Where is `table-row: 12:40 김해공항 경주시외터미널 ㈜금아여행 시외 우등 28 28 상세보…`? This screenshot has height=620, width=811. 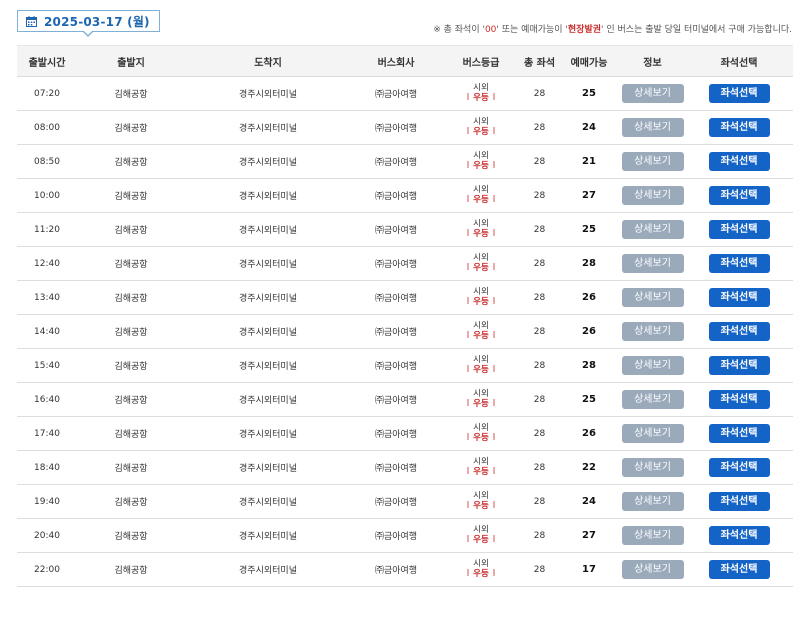
table-row: 12:40 김해공항 경주시외터미널 ㈜금아여행 시외 우등 28 28 상세보… is located at coordinates (405, 264).